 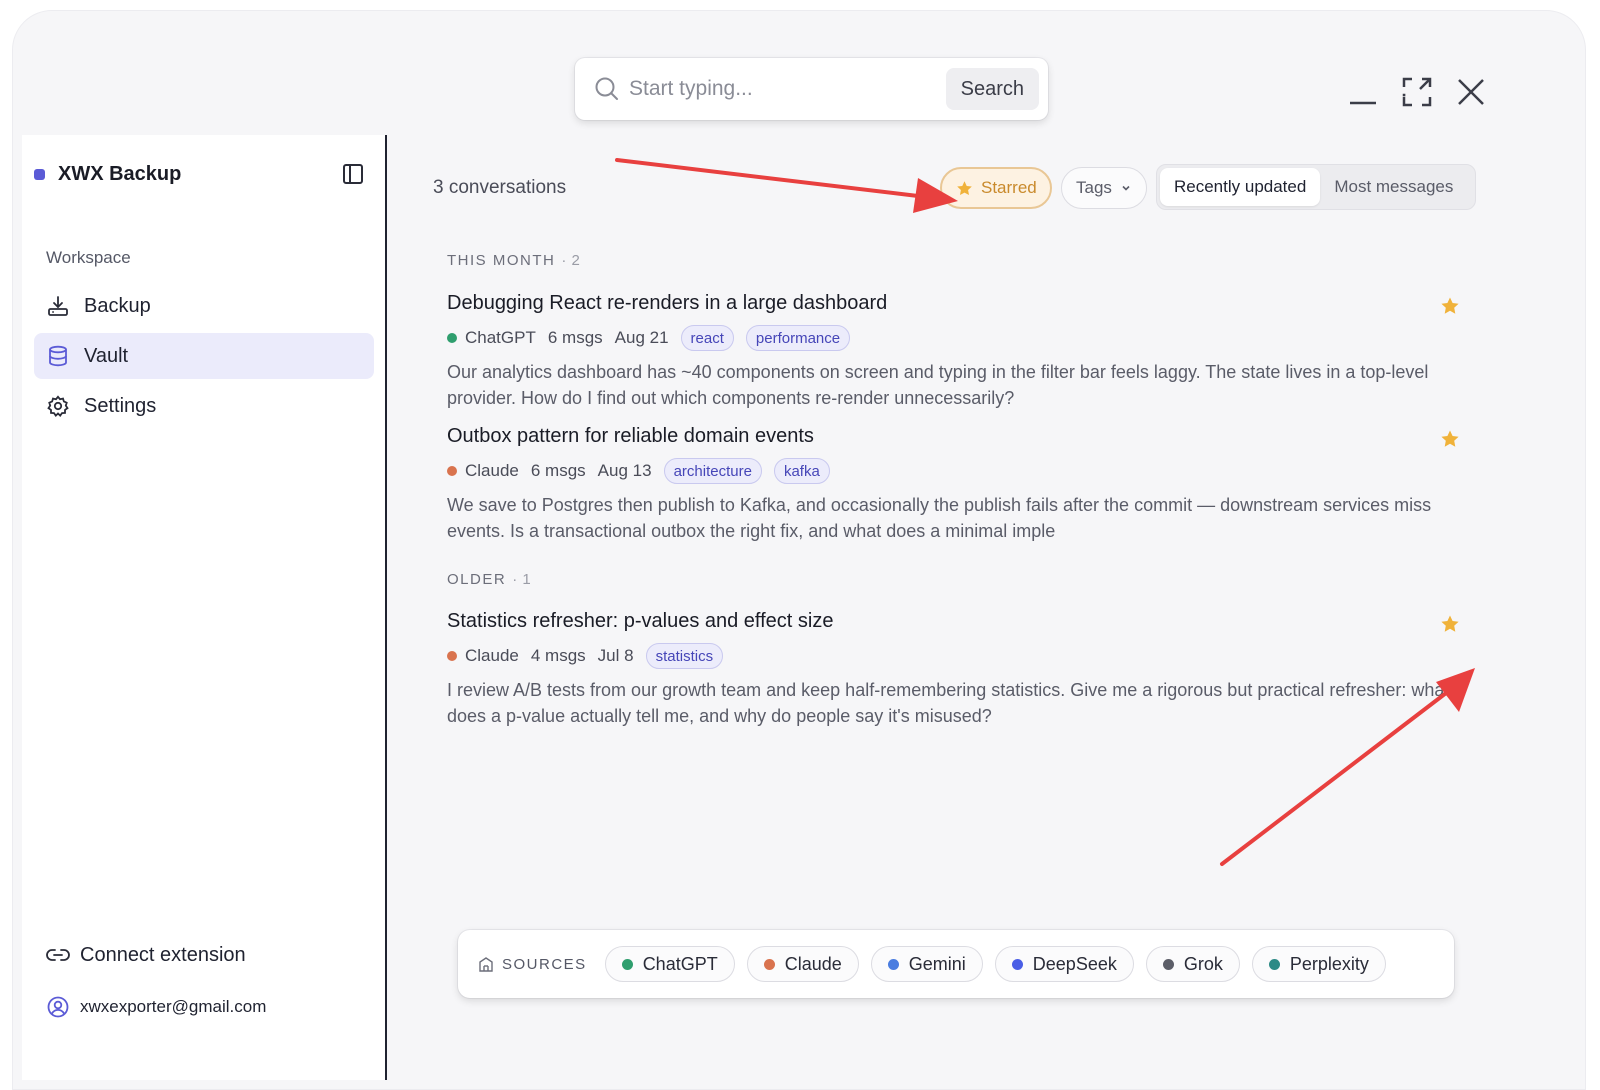 I want to click on source-chip-gemini: Gemini, so click(x=926, y=964).